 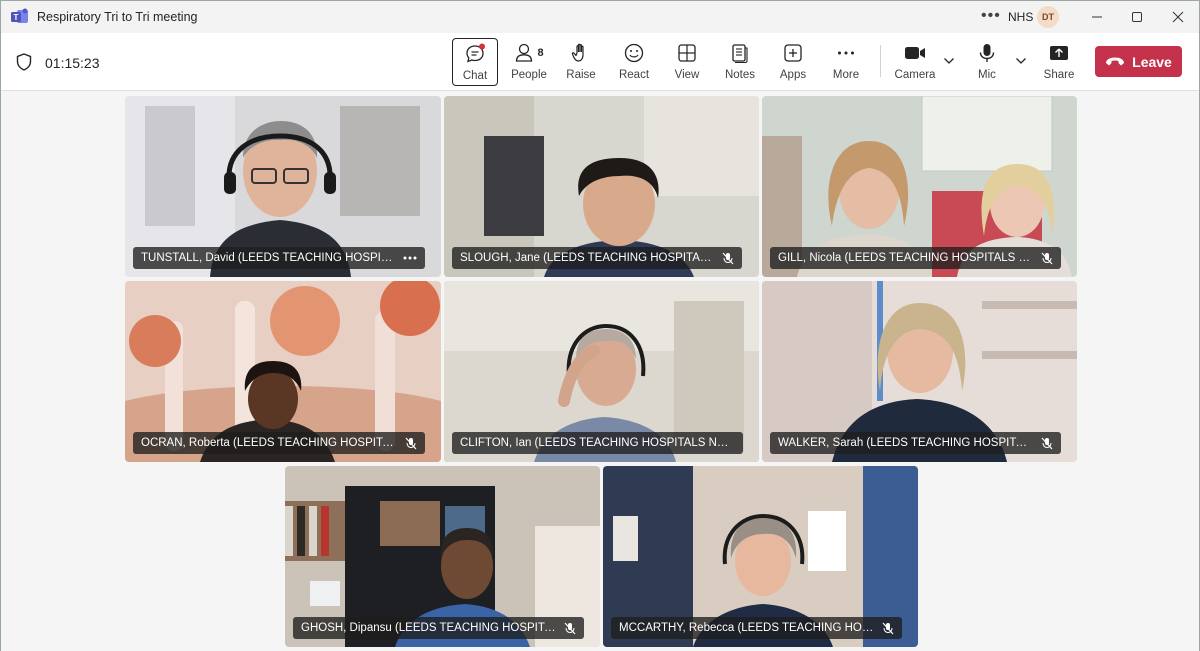 I want to click on mic-label: Mic, so click(x=987, y=75).